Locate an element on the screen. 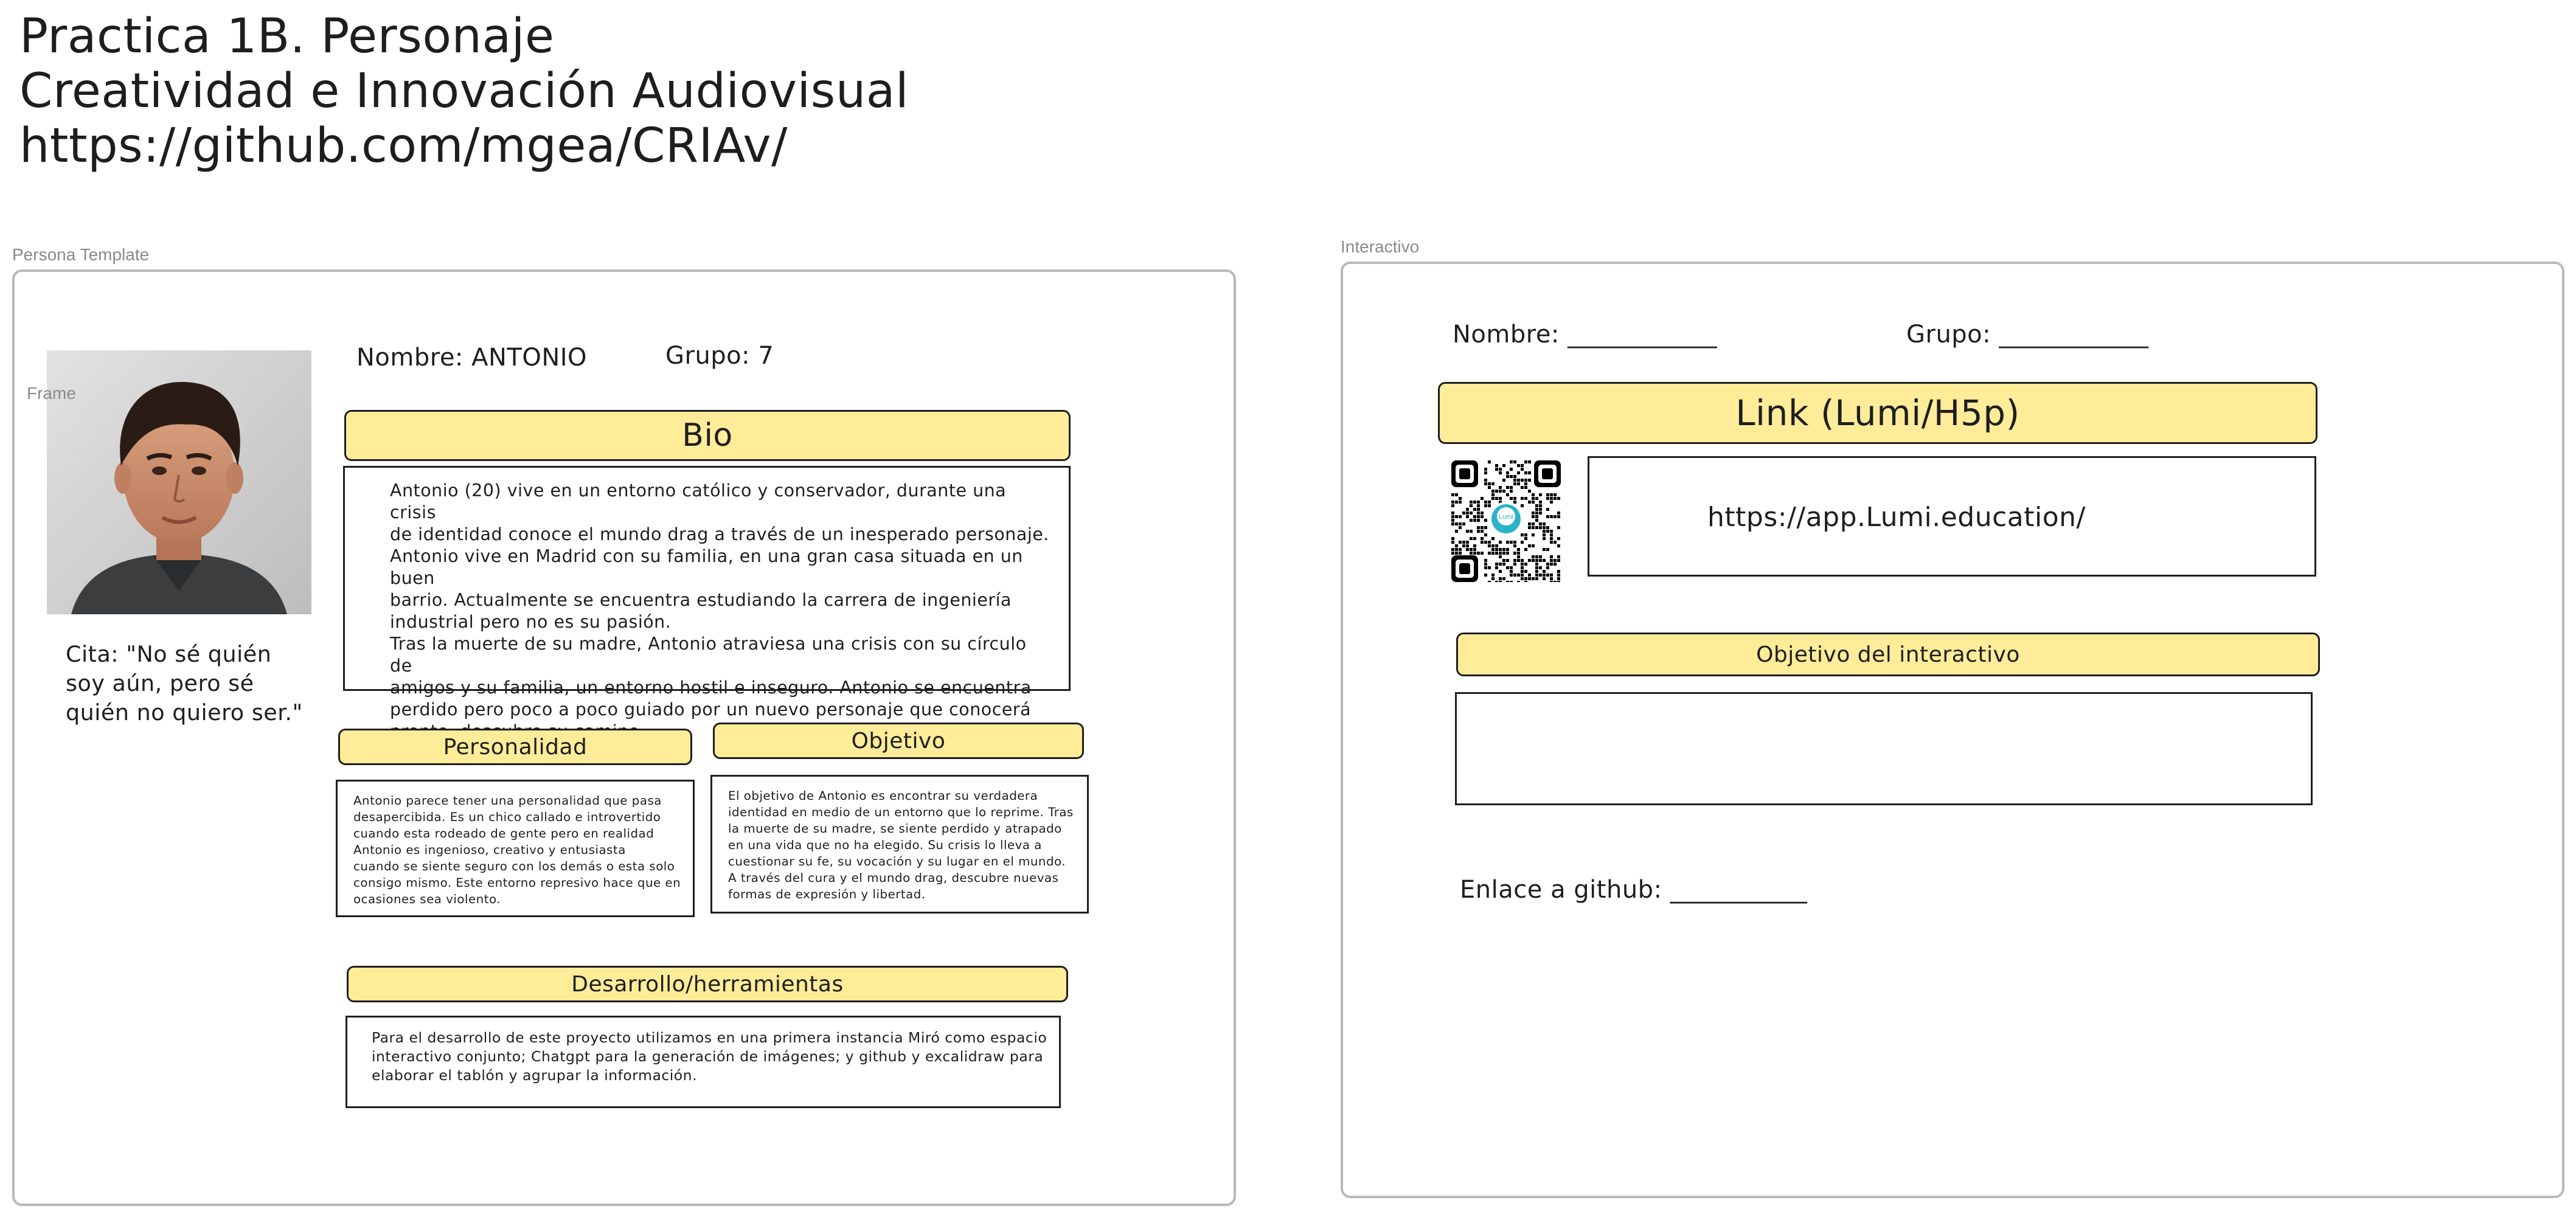 The image size is (2576, 1217). qr-code: Lumi is located at coordinates (1506, 522).